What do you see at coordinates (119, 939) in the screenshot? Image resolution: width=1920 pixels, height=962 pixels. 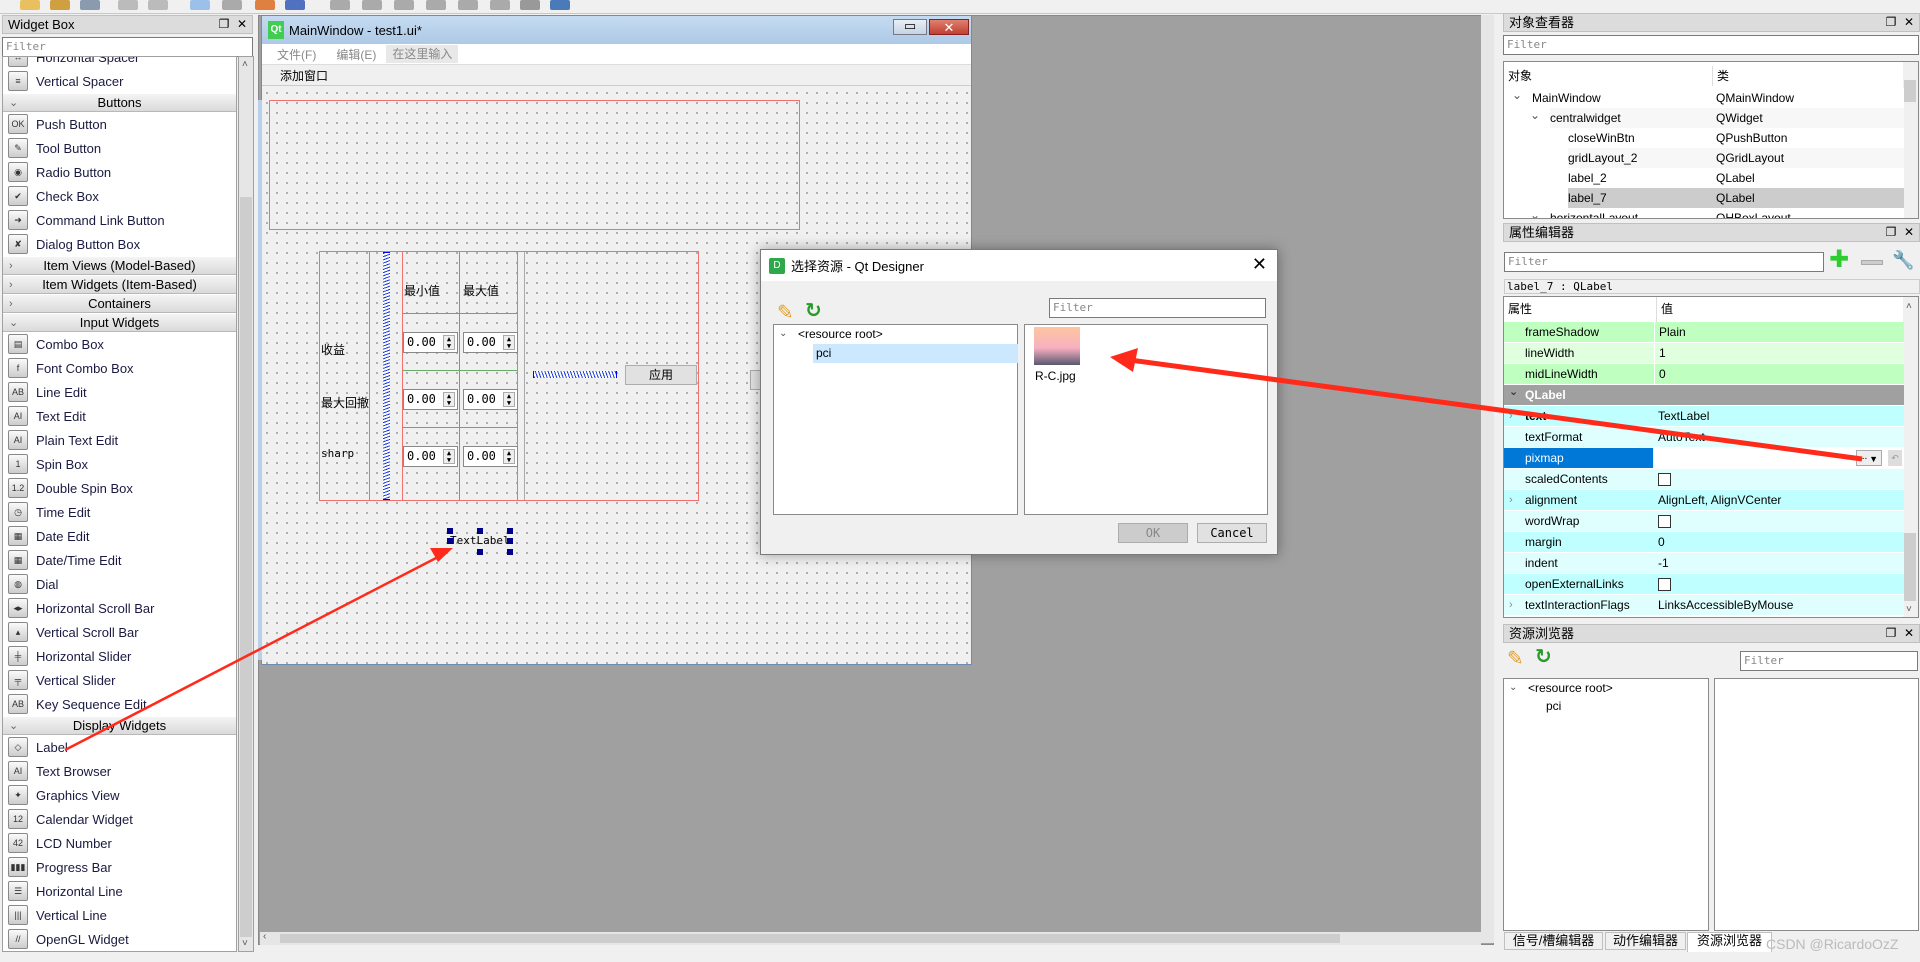 I see `widget-item-opengl-widget: // OpenGL Widget` at bounding box center [119, 939].